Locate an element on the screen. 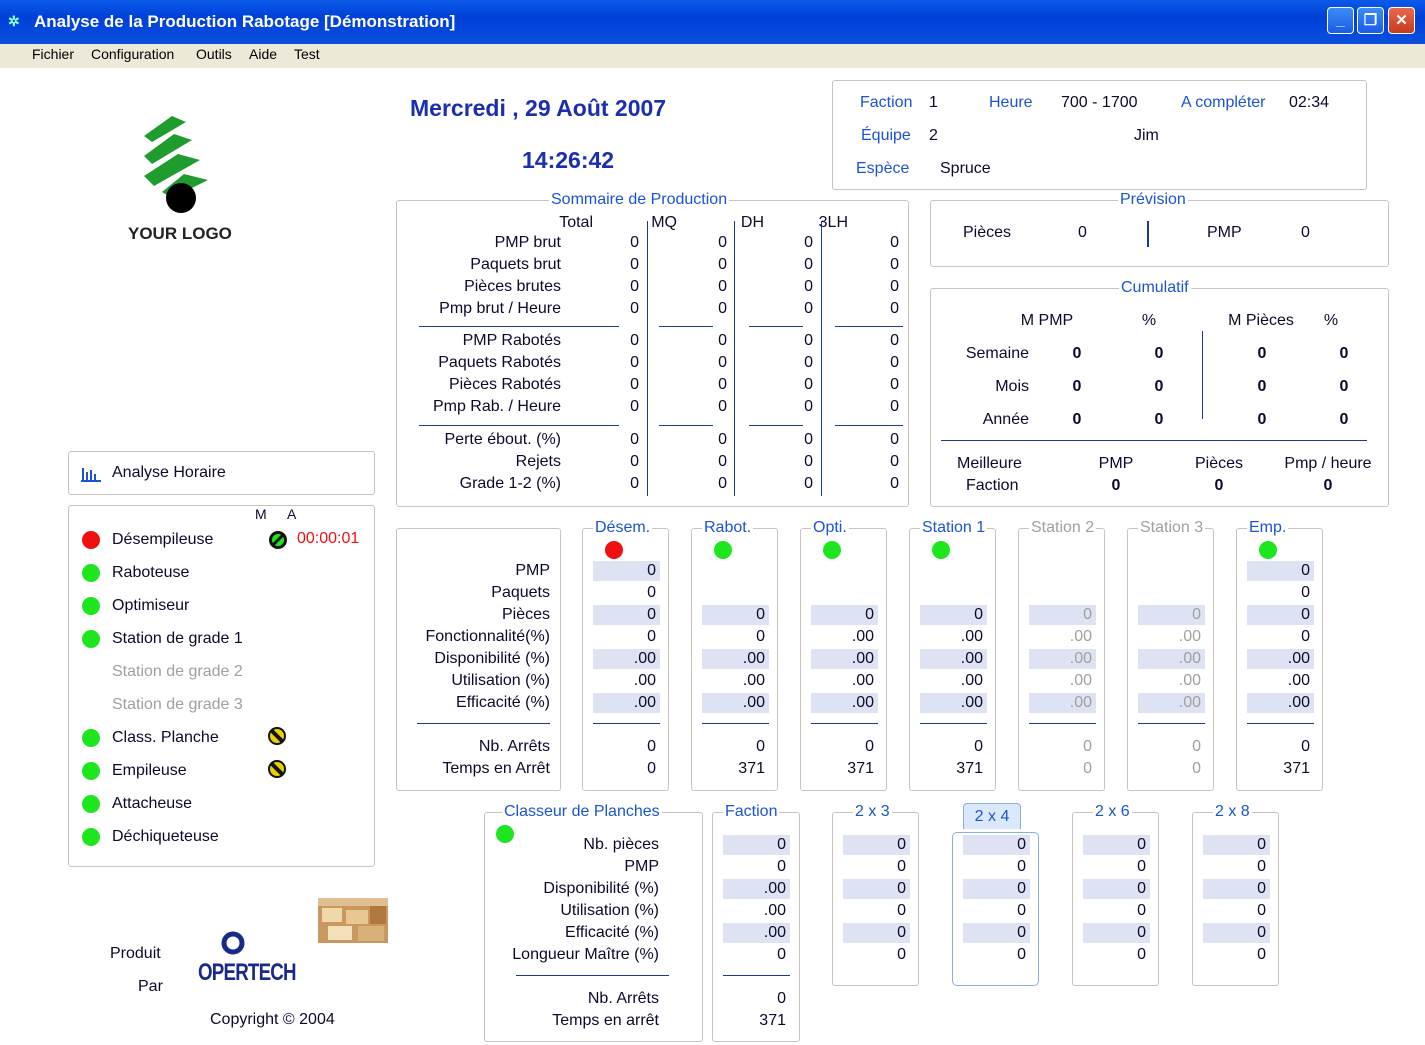 The width and height of the screenshot is (1425, 1045). size-panel-3: 2 x 6 0 0 0 0 0 0 is located at coordinates (1115, 894).